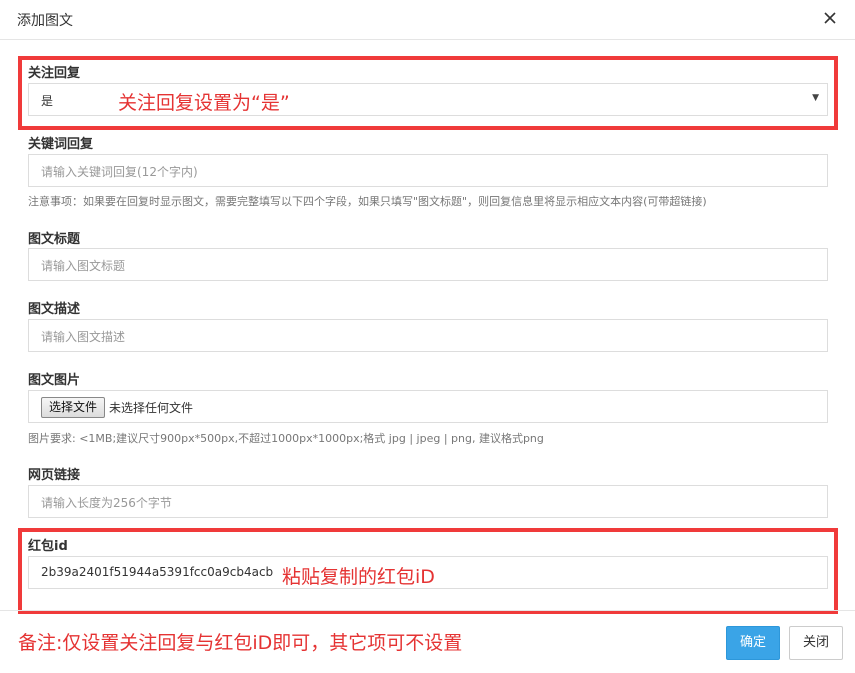 This screenshot has height=673, width=855. What do you see at coordinates (428, 501) in the screenshot?
I see `web-link-input: 请输入长度为256个字节` at bounding box center [428, 501].